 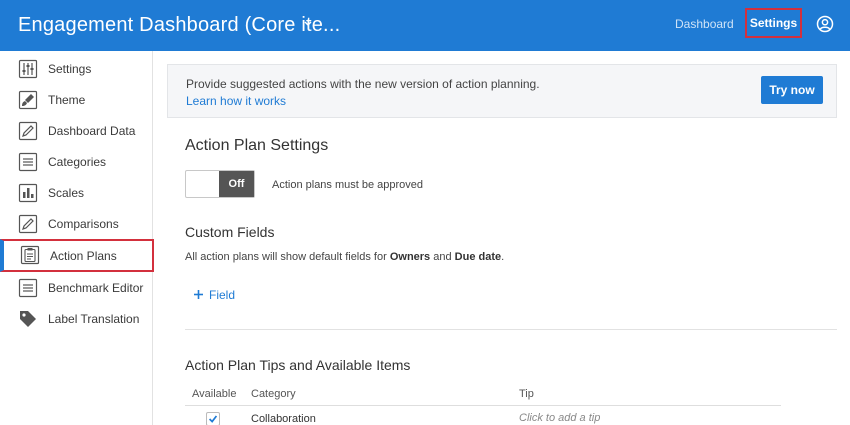 What do you see at coordinates (559, 418) in the screenshot?
I see `row-tip-placeholder: Click to add a tip` at bounding box center [559, 418].